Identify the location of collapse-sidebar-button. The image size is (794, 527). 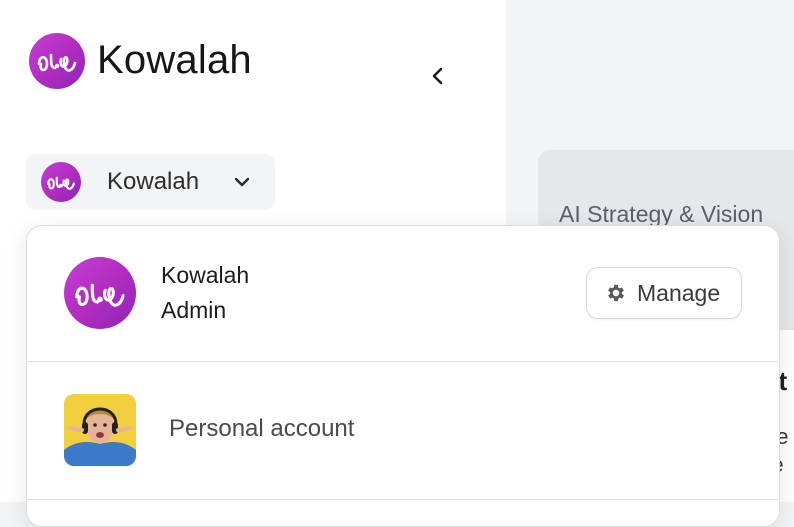
(438, 76).